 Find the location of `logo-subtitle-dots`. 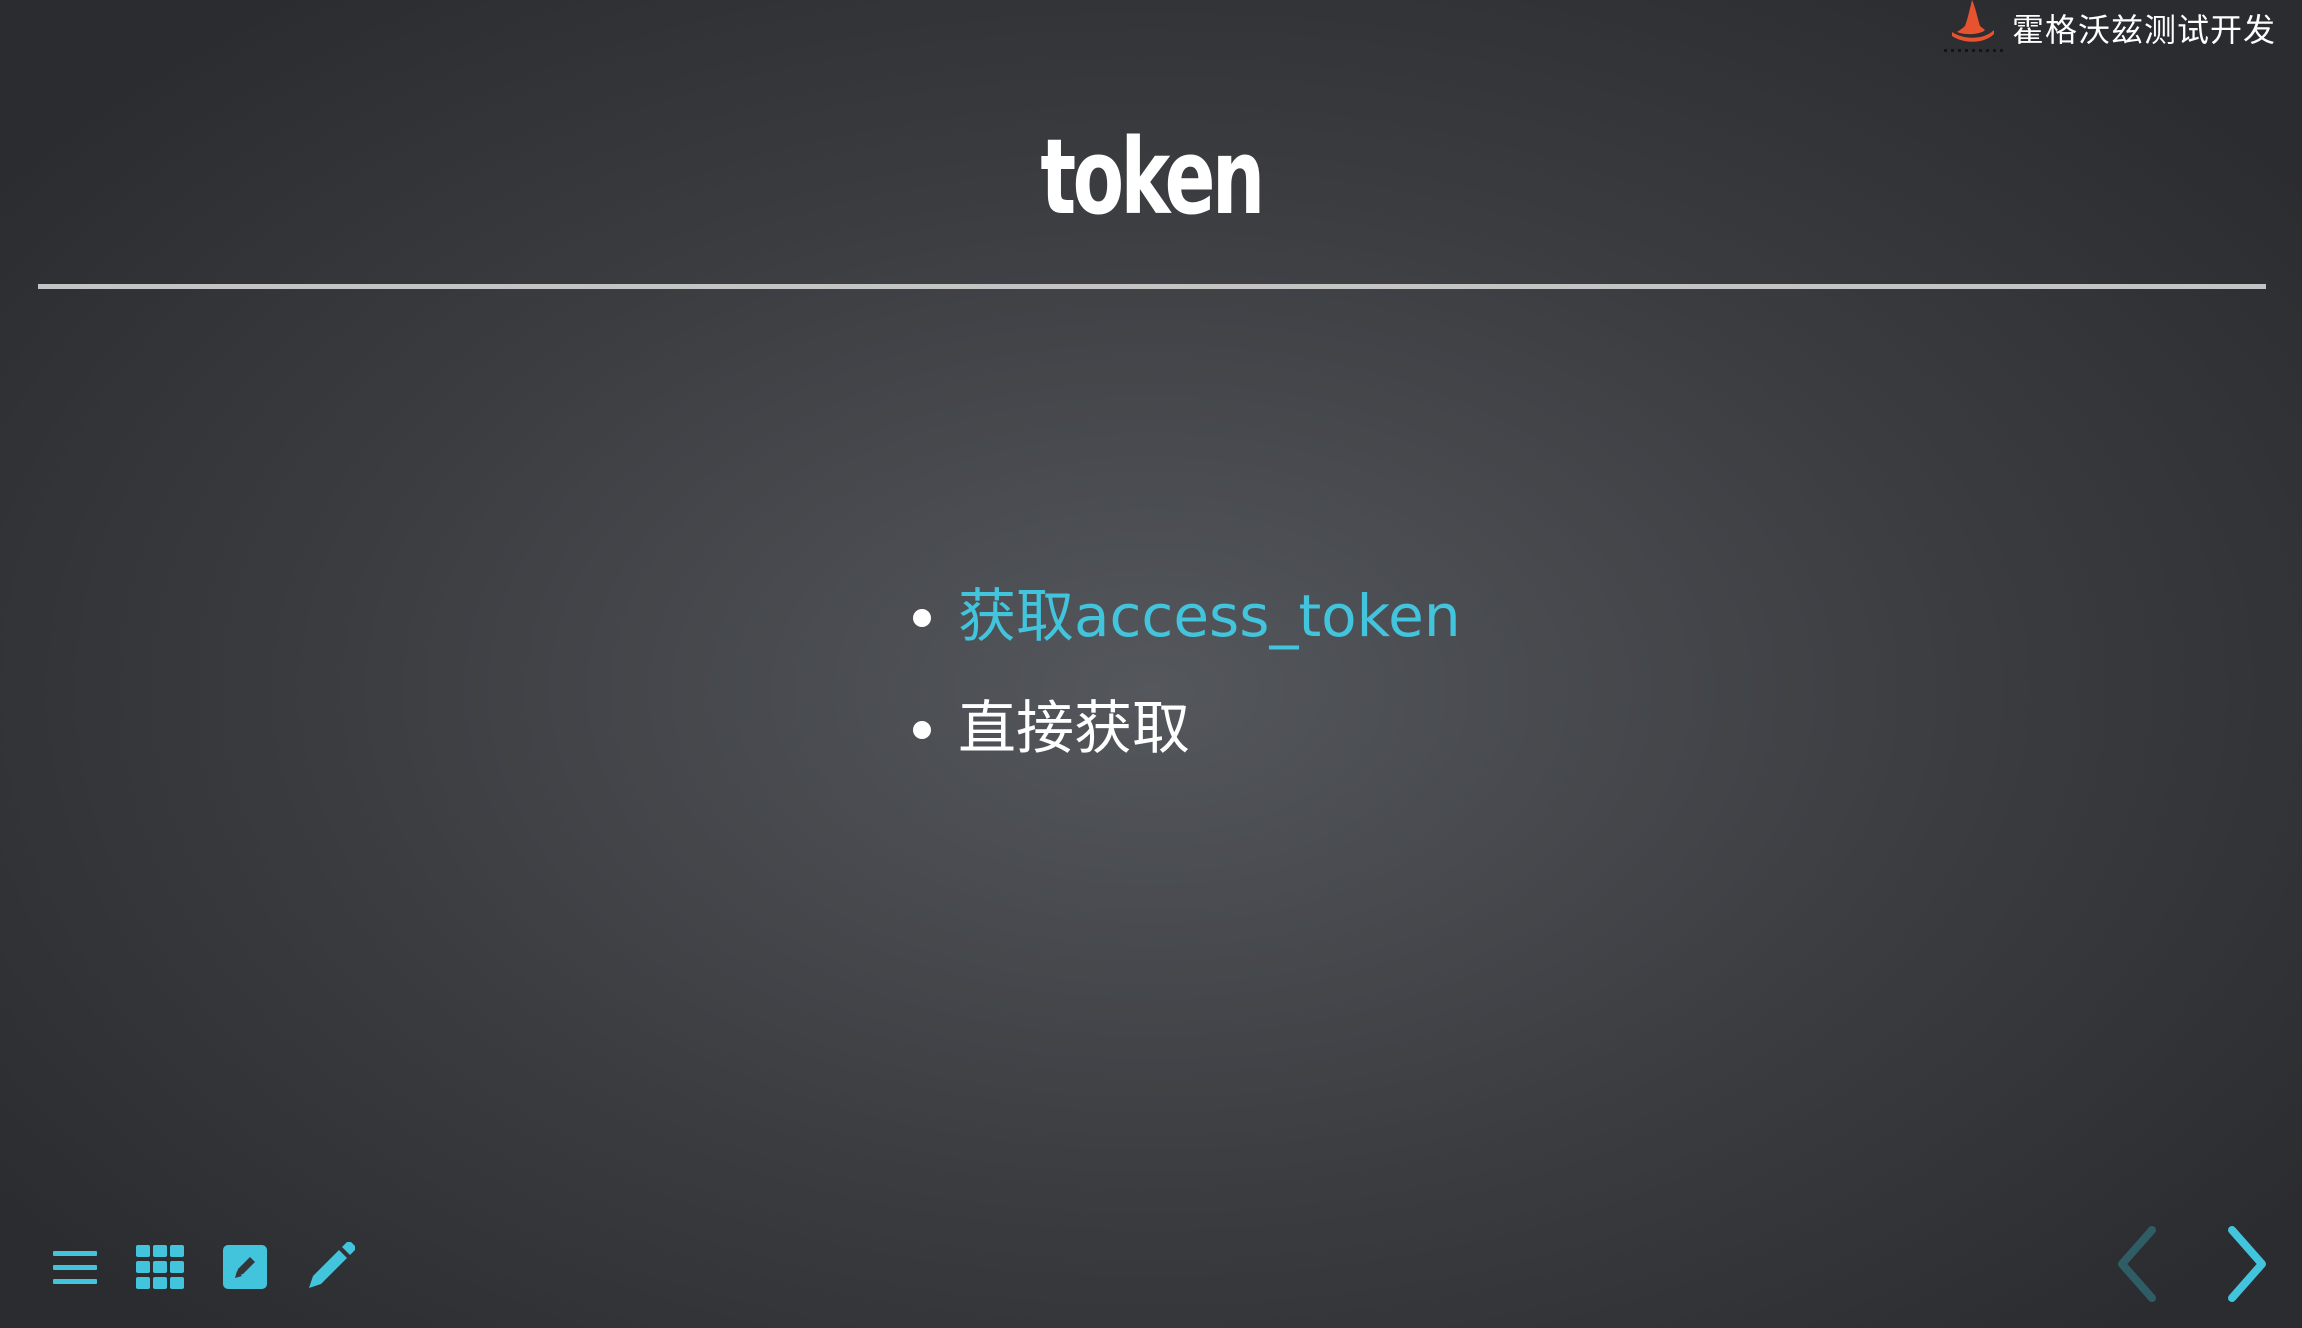

logo-subtitle-dots is located at coordinates (1973, 50).